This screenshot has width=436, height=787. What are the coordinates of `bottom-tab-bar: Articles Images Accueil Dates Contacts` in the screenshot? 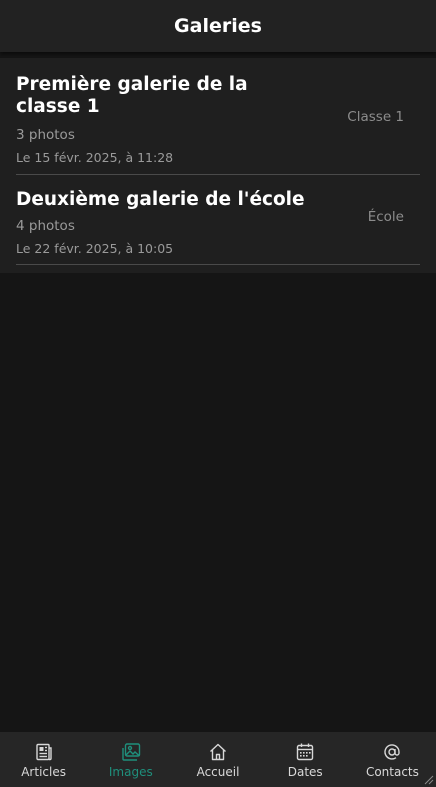 It's located at (218, 759).